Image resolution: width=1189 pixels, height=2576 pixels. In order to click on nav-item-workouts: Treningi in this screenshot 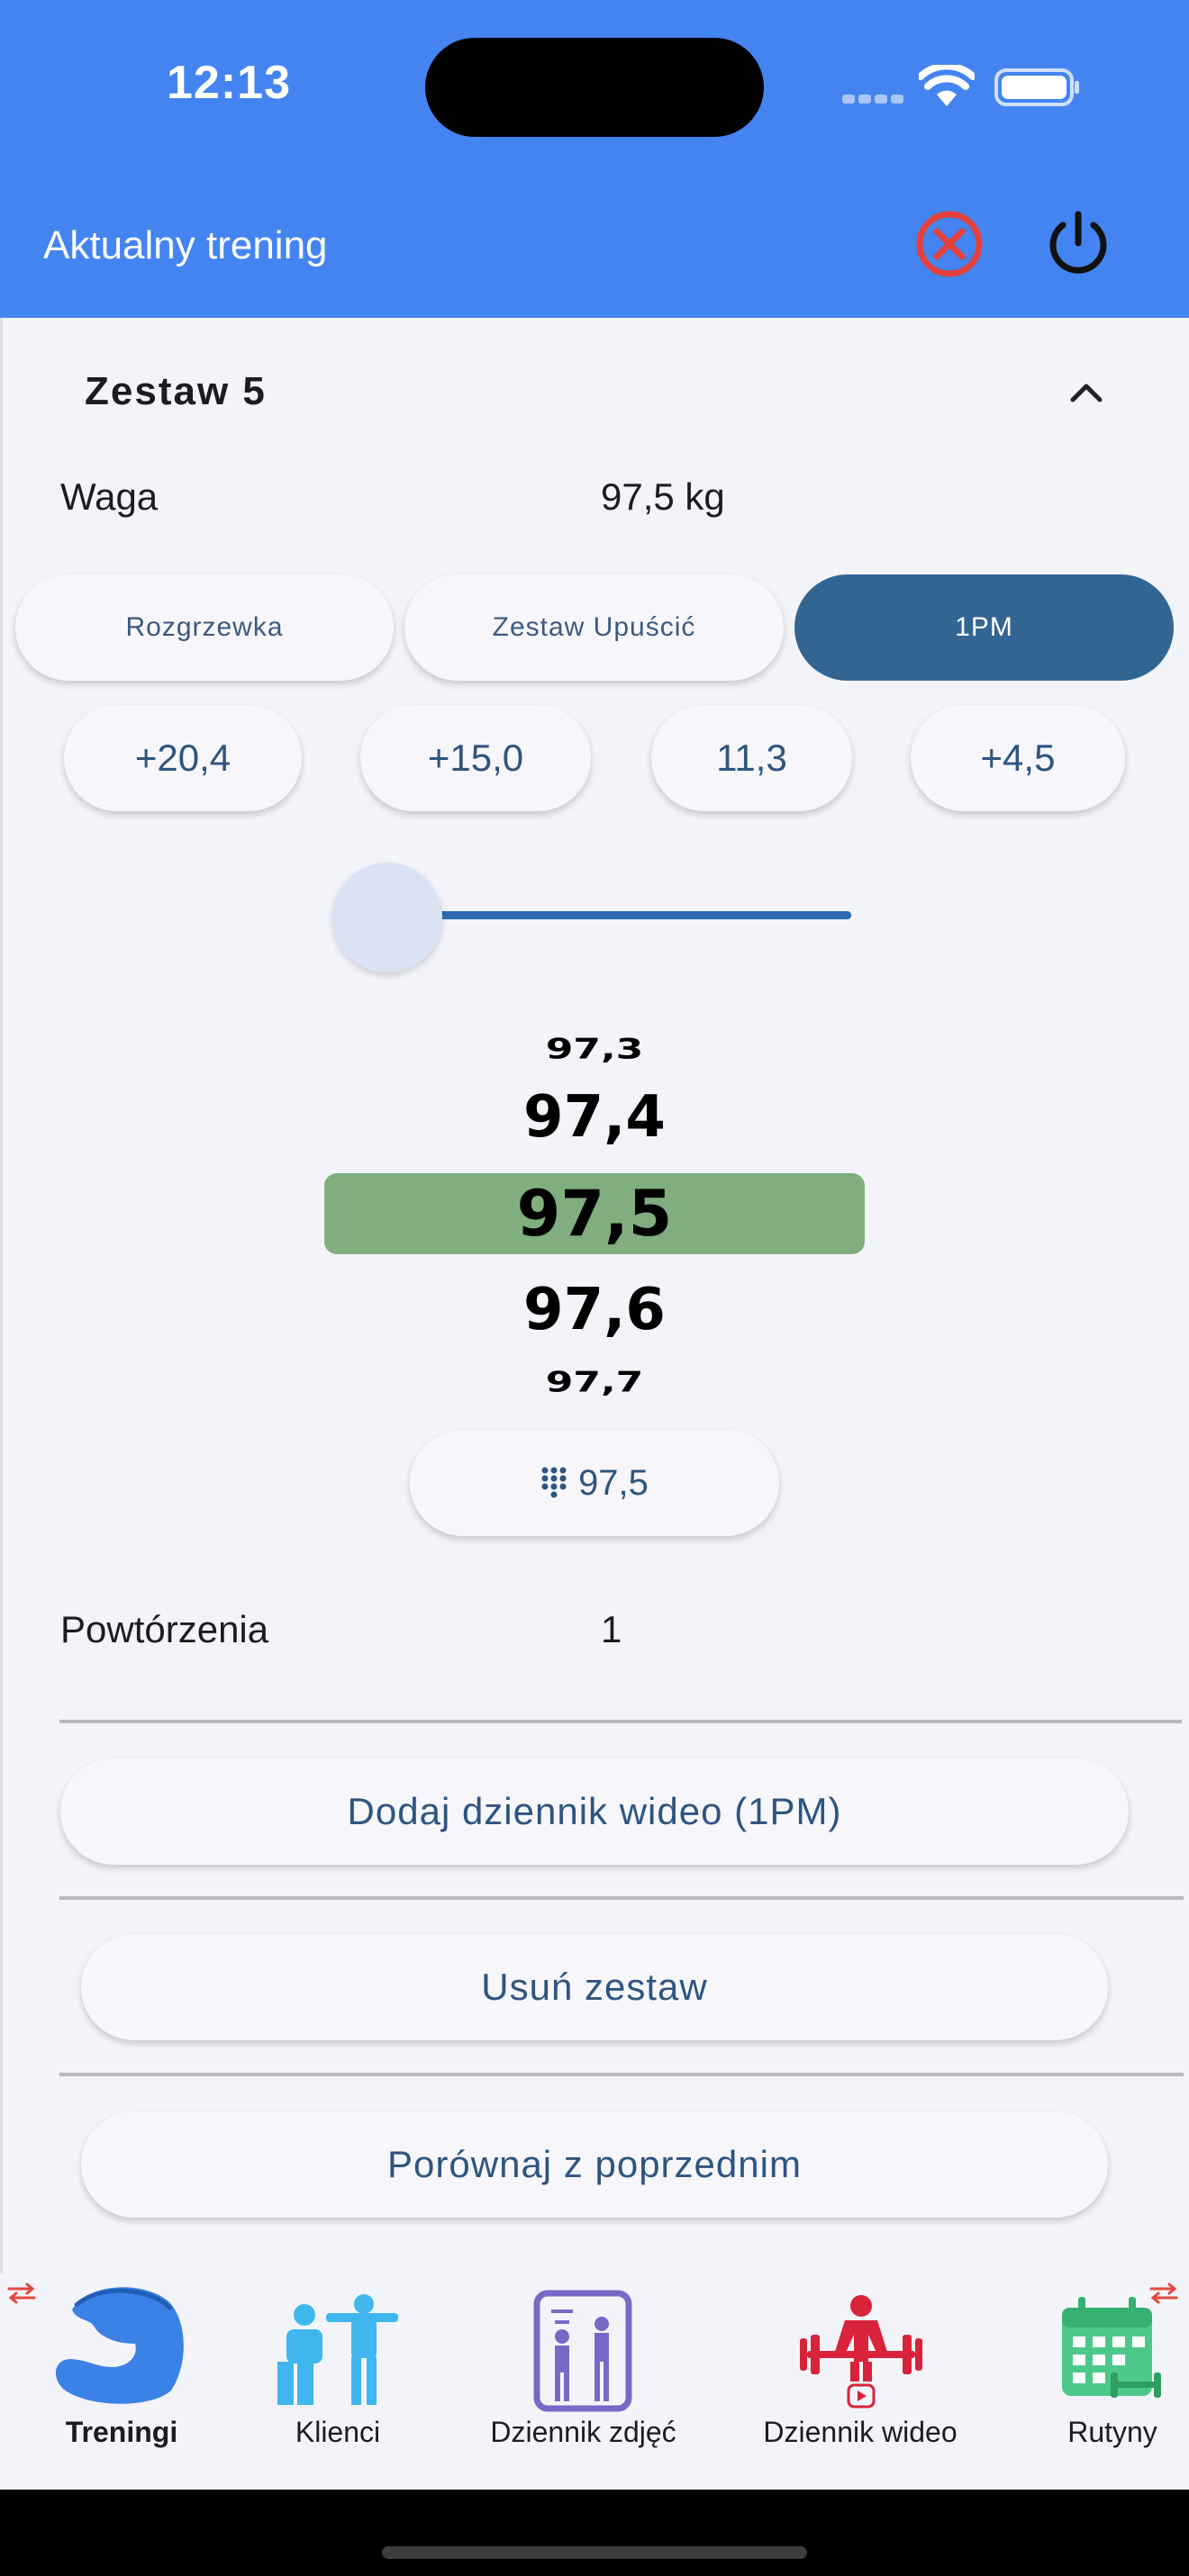, I will do `click(121, 2381)`.